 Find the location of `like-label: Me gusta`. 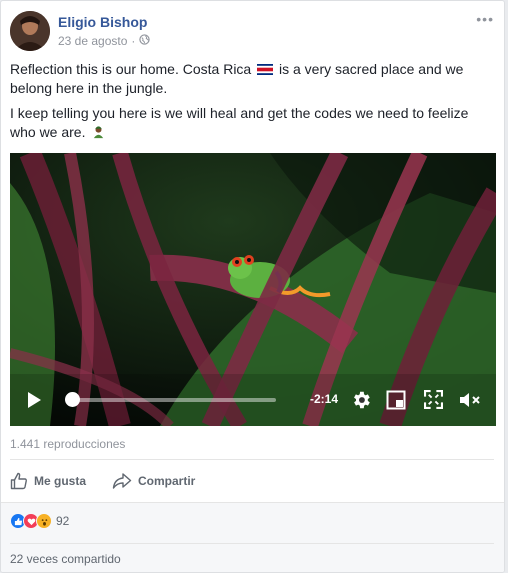

like-label: Me gusta is located at coordinates (60, 481).